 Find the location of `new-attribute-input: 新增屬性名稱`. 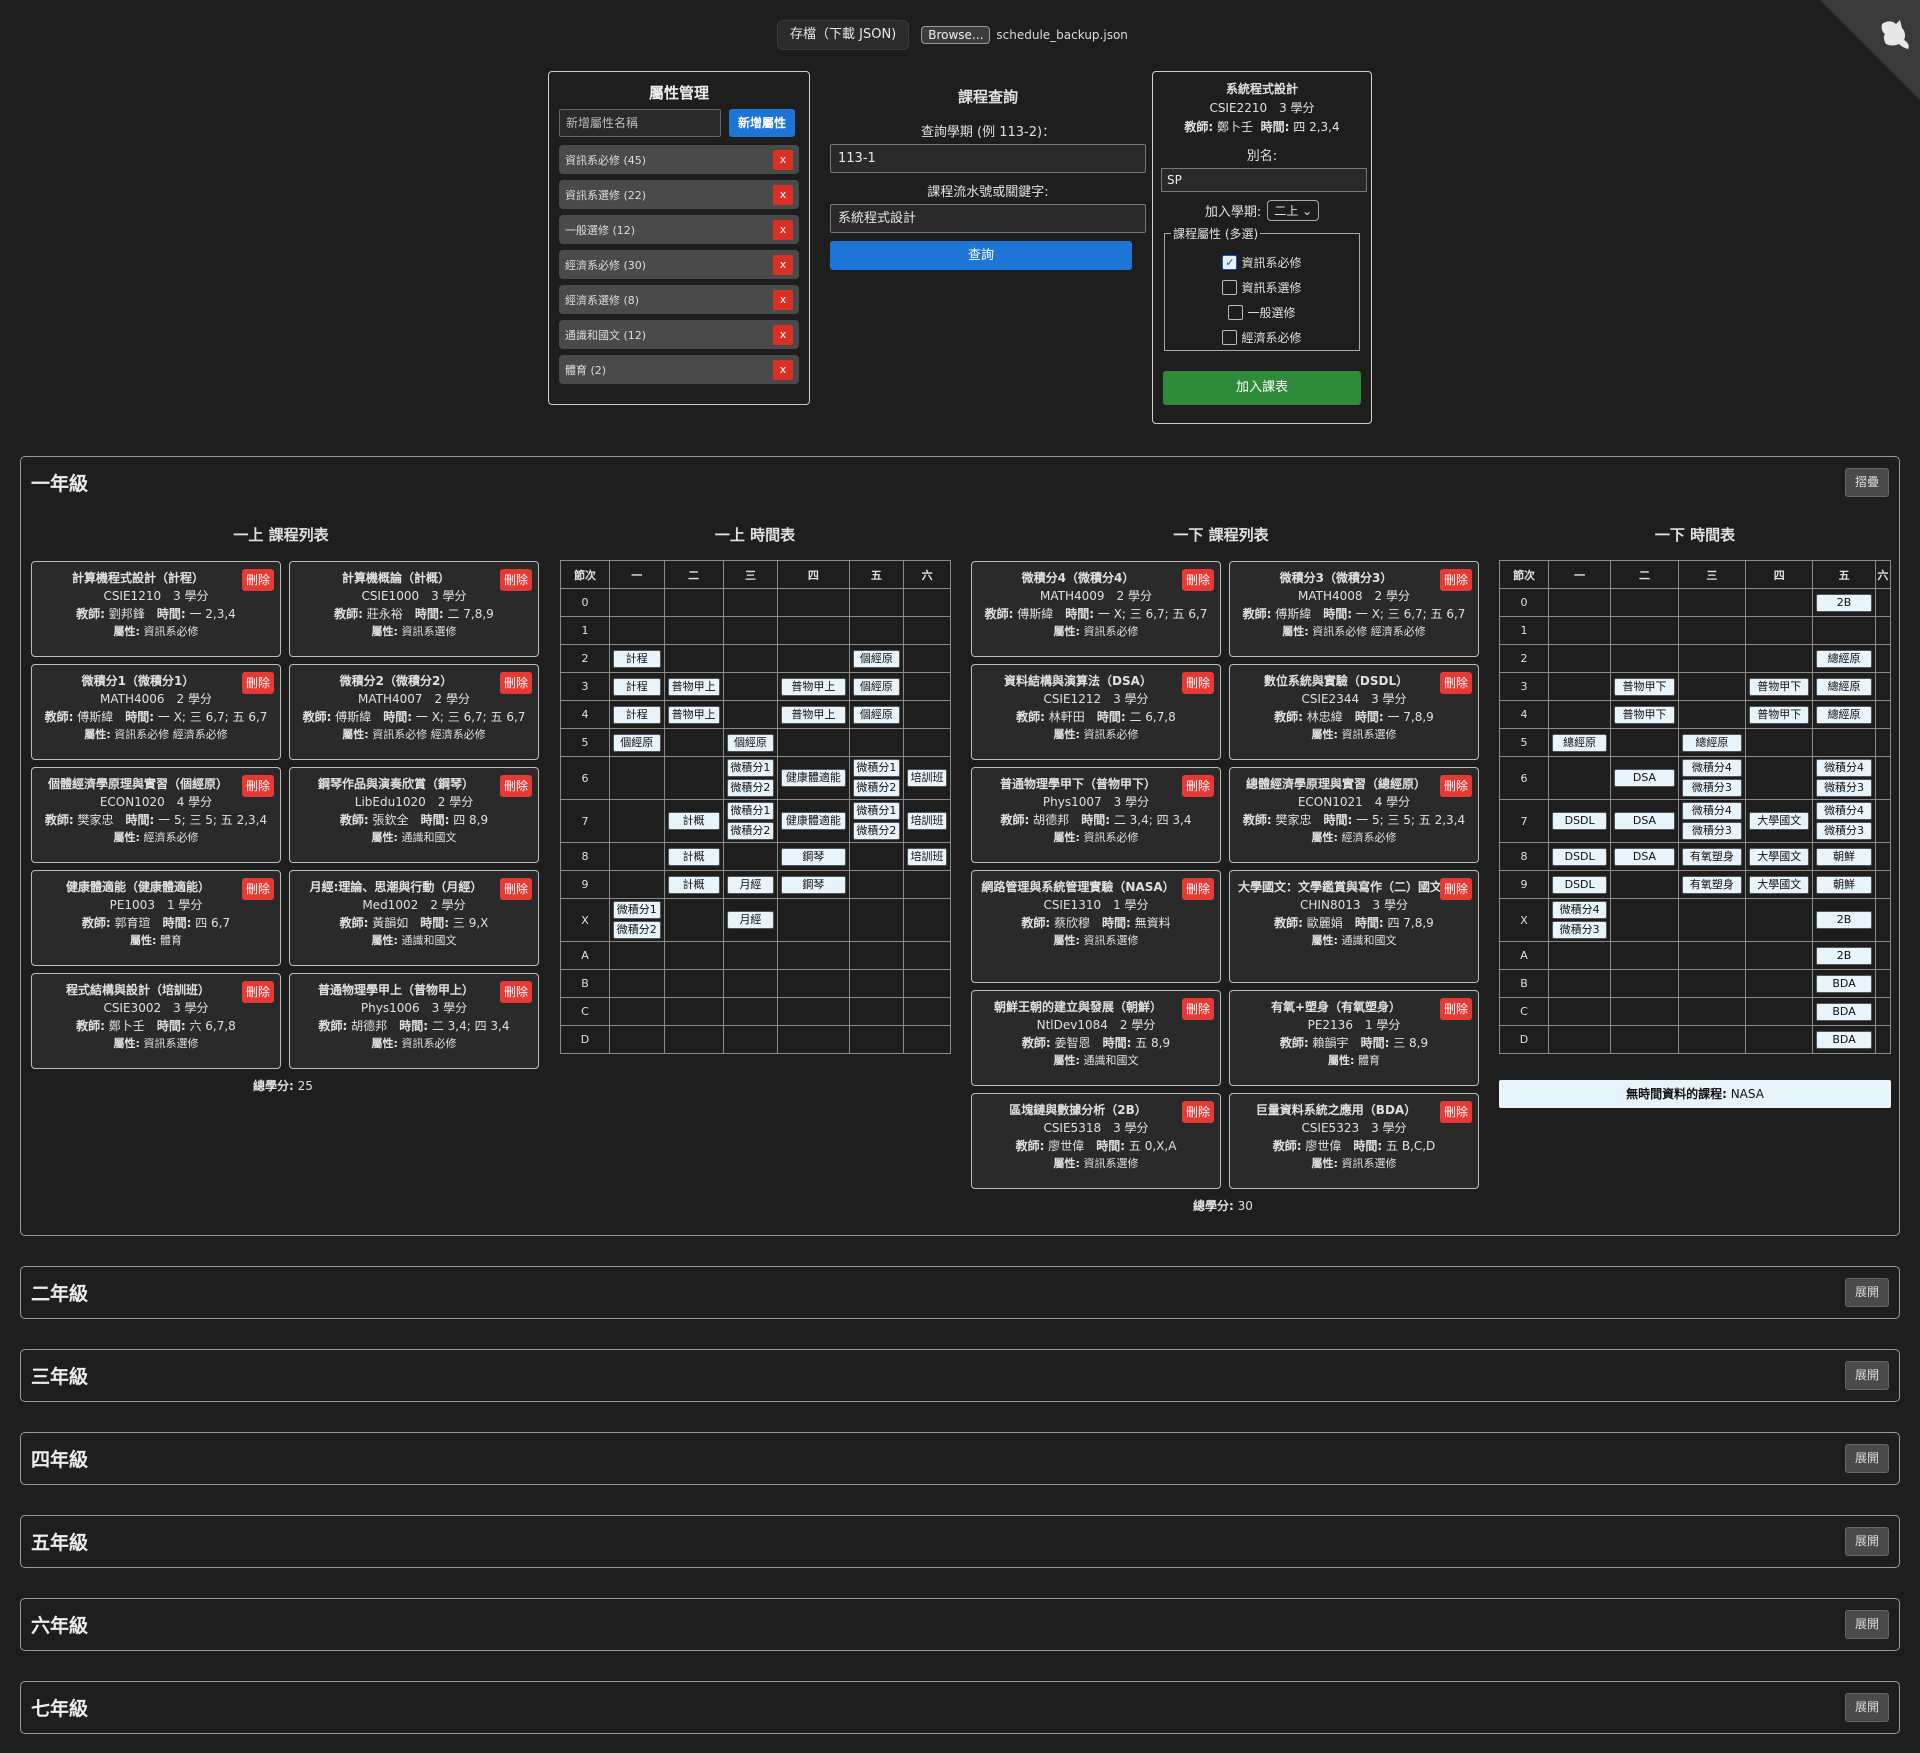

new-attribute-input: 新增屬性名稱 is located at coordinates (640, 123).